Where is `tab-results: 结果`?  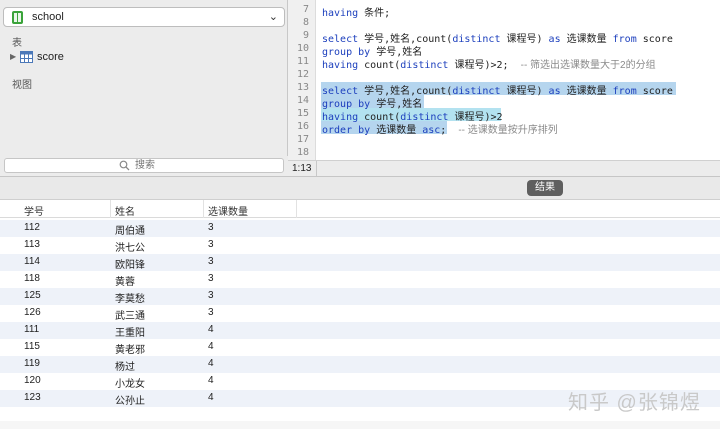 tab-results: 结果 is located at coordinates (545, 188).